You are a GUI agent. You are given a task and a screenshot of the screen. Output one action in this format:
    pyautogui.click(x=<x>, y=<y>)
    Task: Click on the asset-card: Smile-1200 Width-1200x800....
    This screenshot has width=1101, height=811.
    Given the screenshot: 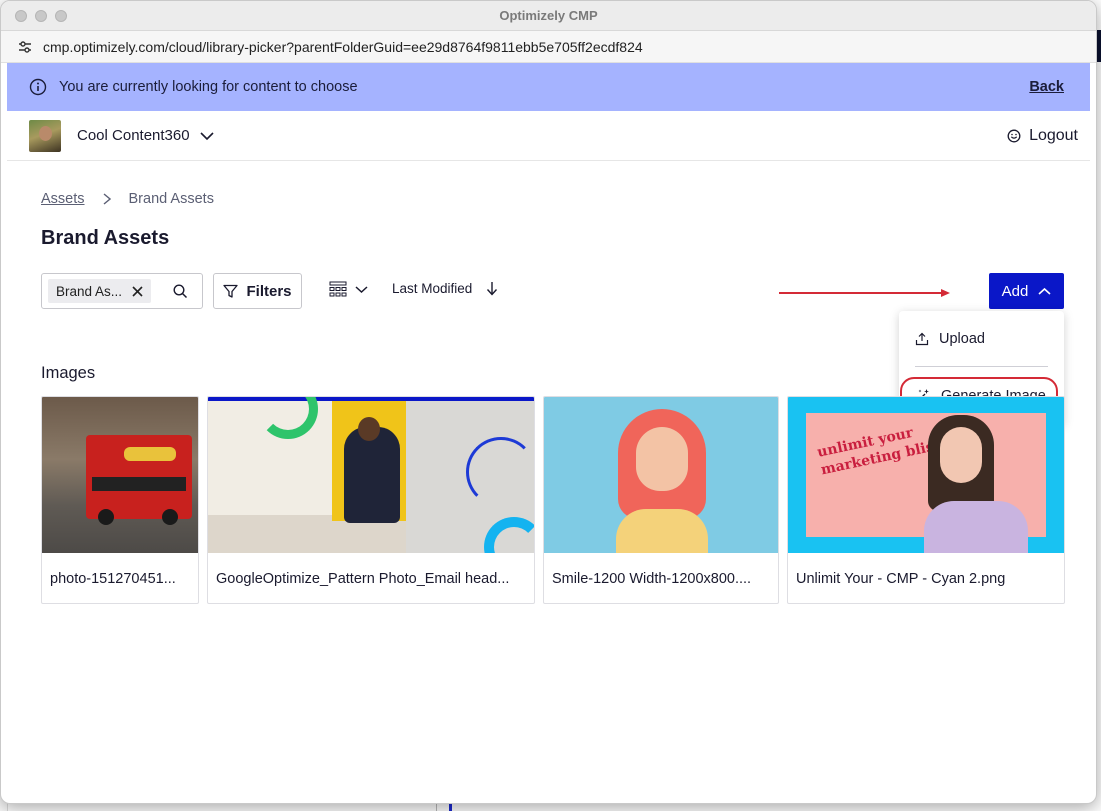 What is the action you would take?
    pyautogui.click(x=661, y=500)
    